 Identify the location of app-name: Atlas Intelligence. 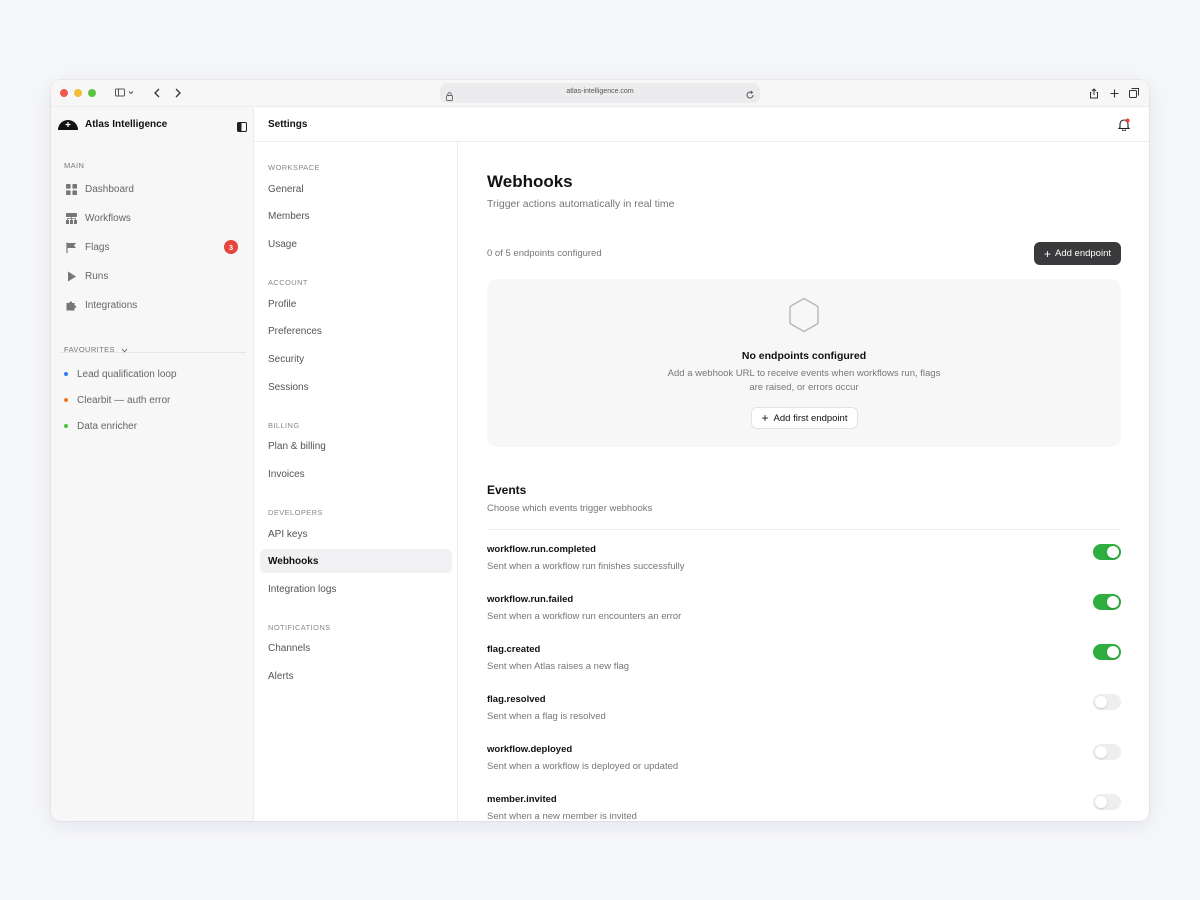
(126, 124).